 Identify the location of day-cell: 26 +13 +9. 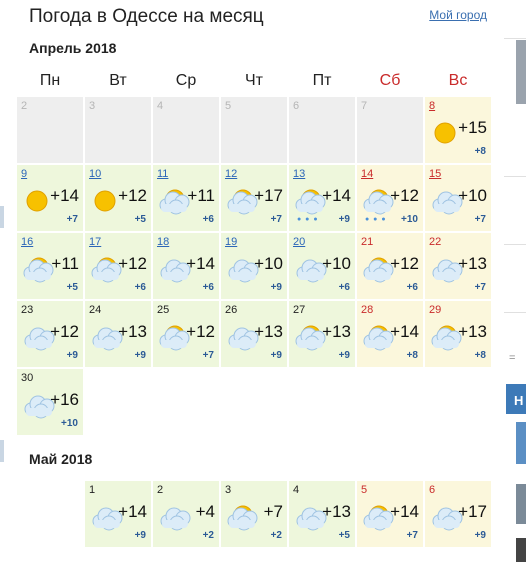
(254, 334).